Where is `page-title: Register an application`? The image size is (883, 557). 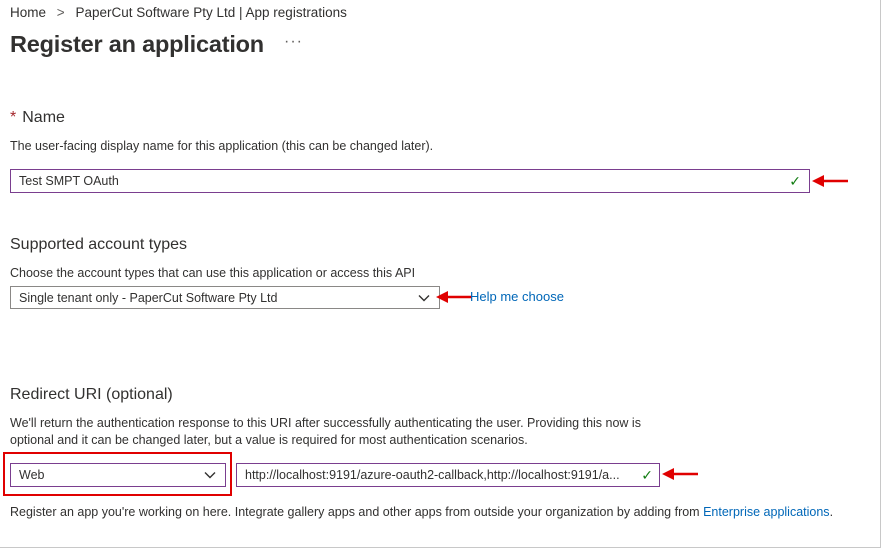
page-title: Register an application is located at coordinates (137, 44).